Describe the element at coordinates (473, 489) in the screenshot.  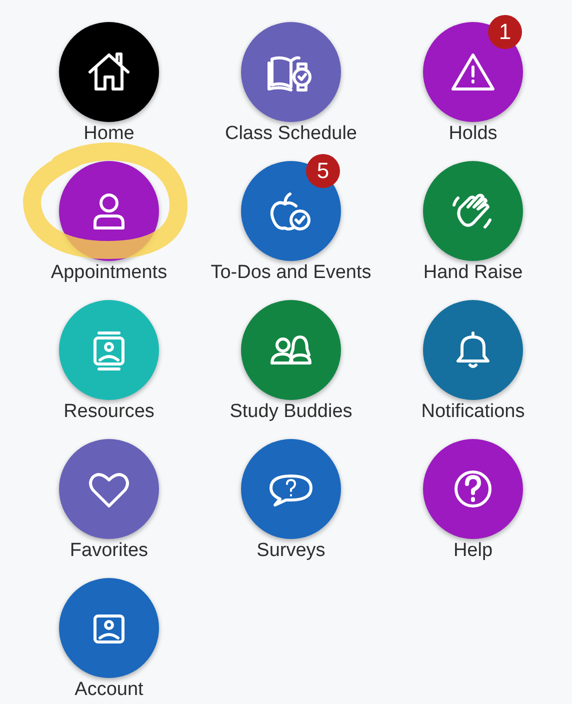
I see `help-button` at that location.